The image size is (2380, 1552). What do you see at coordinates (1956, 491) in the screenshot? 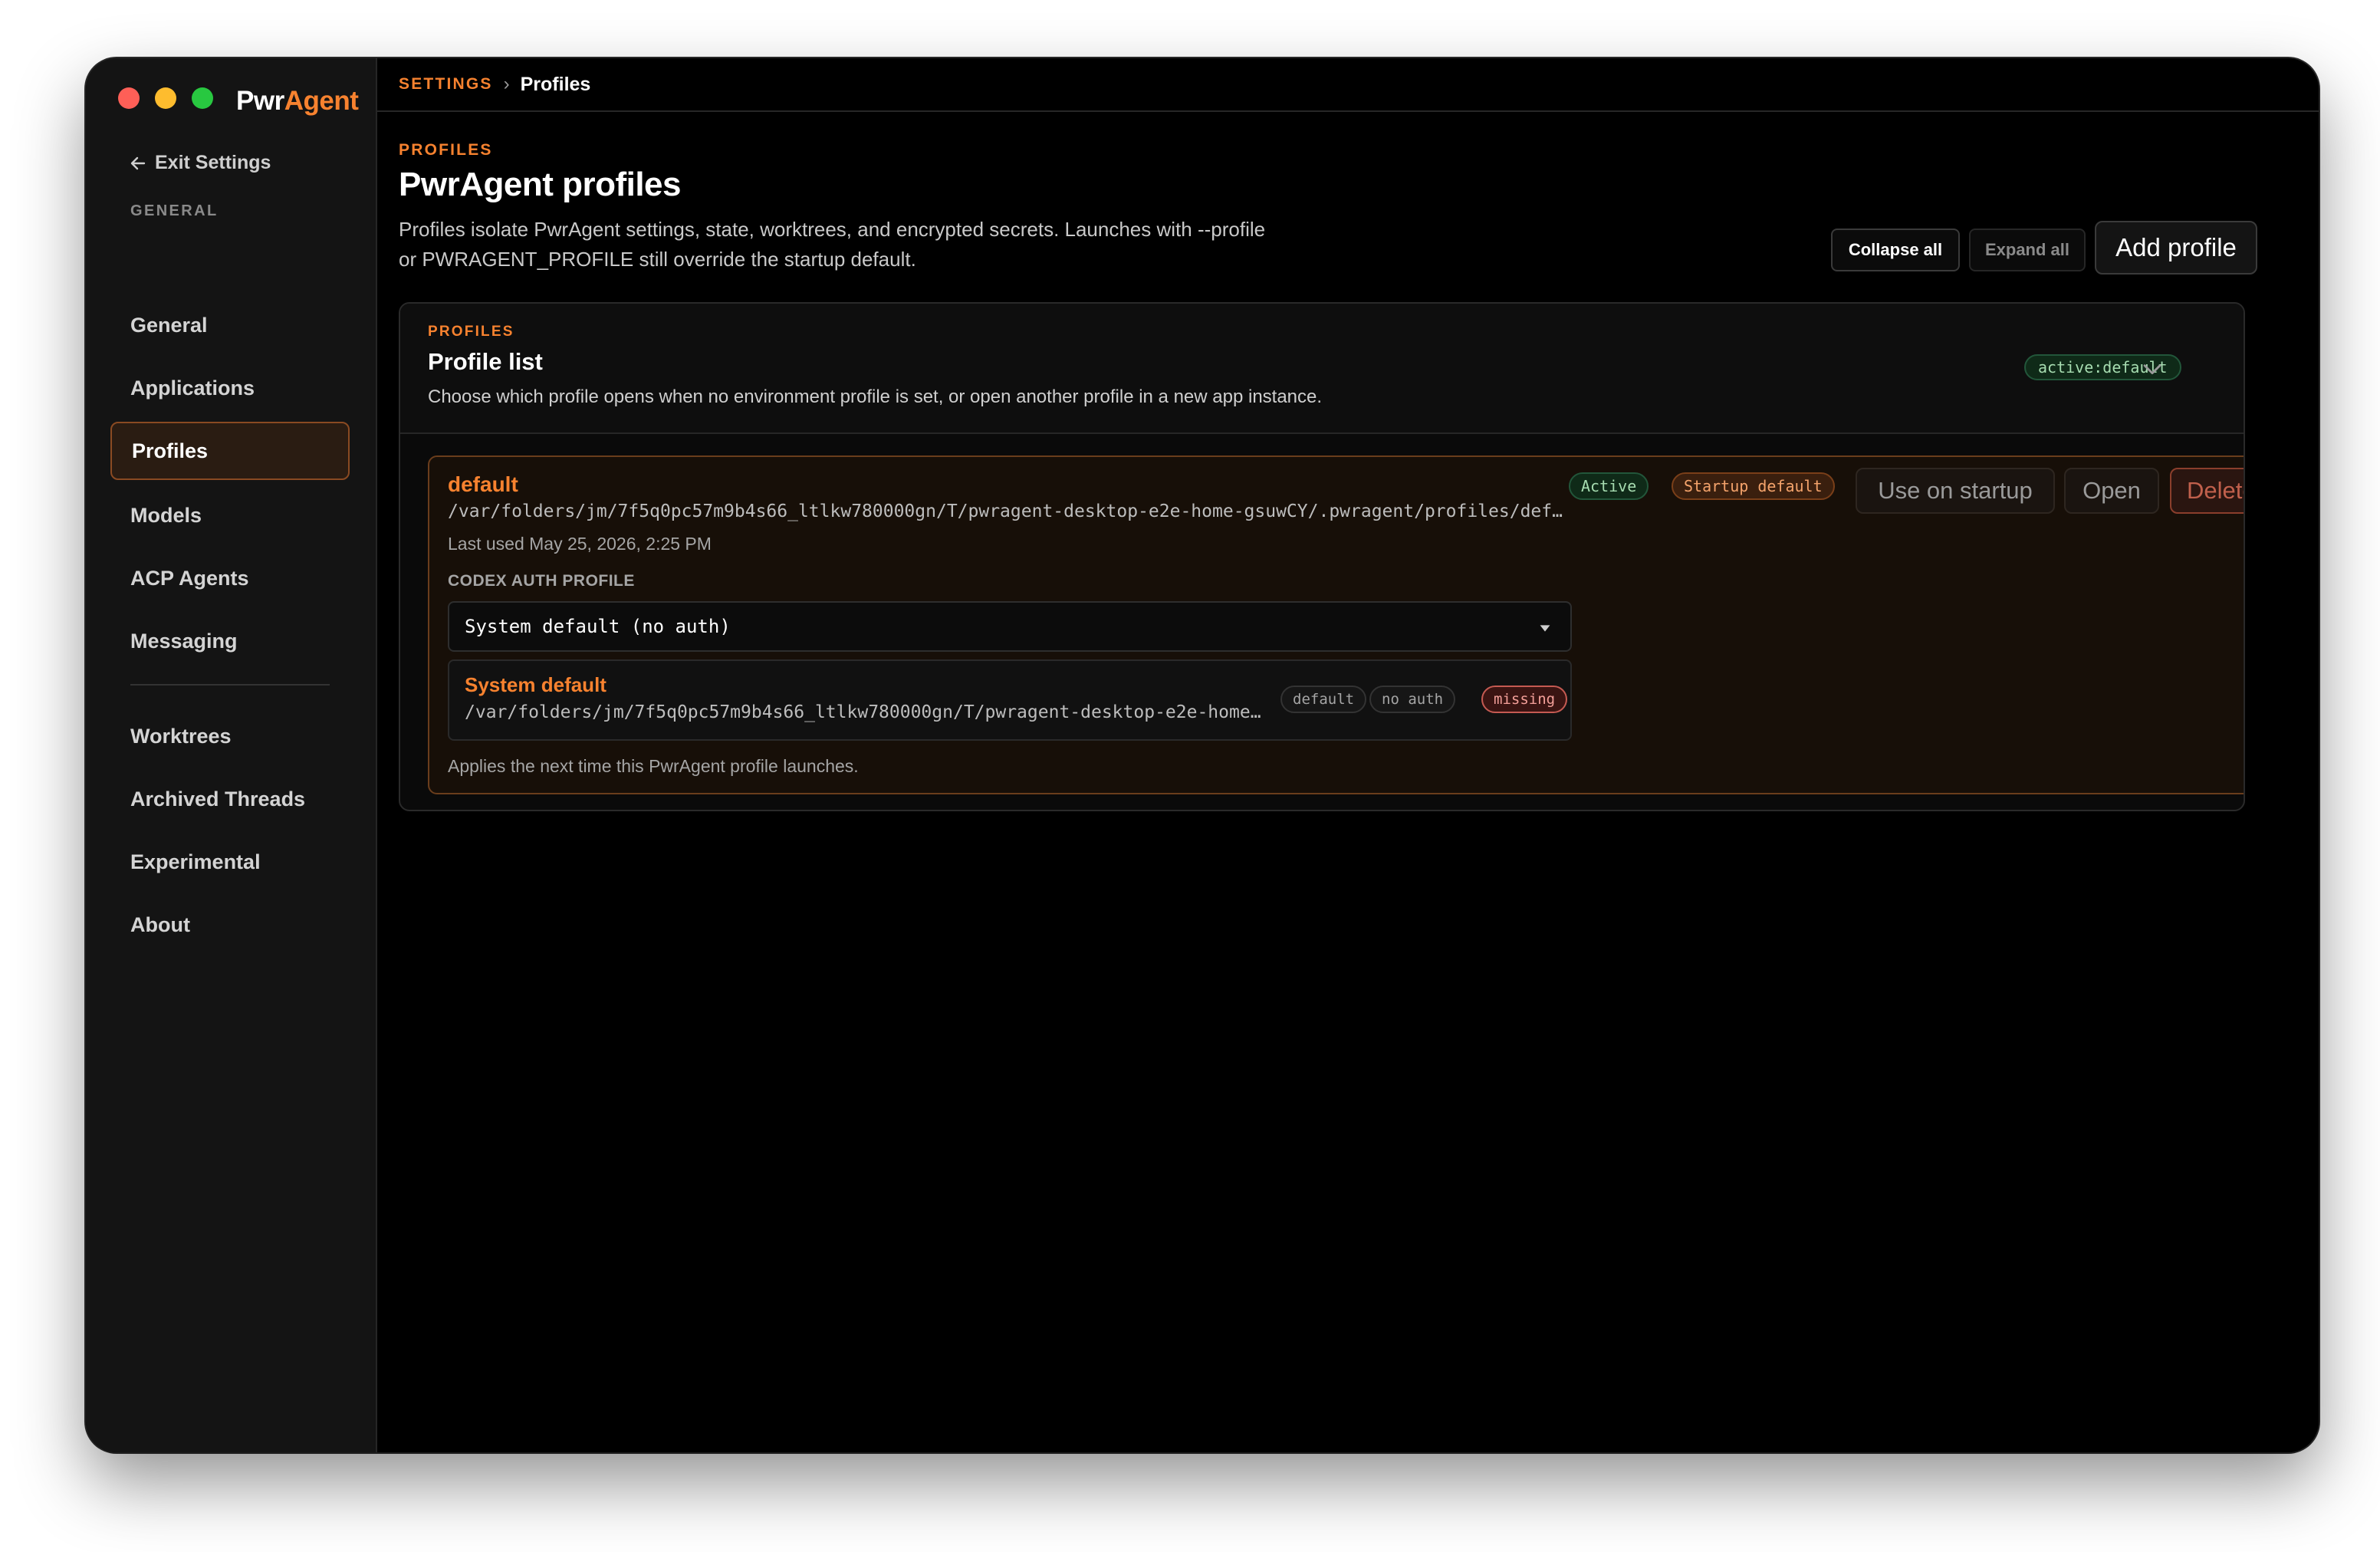
I see `use-on-startup-button: Use on startup` at bounding box center [1956, 491].